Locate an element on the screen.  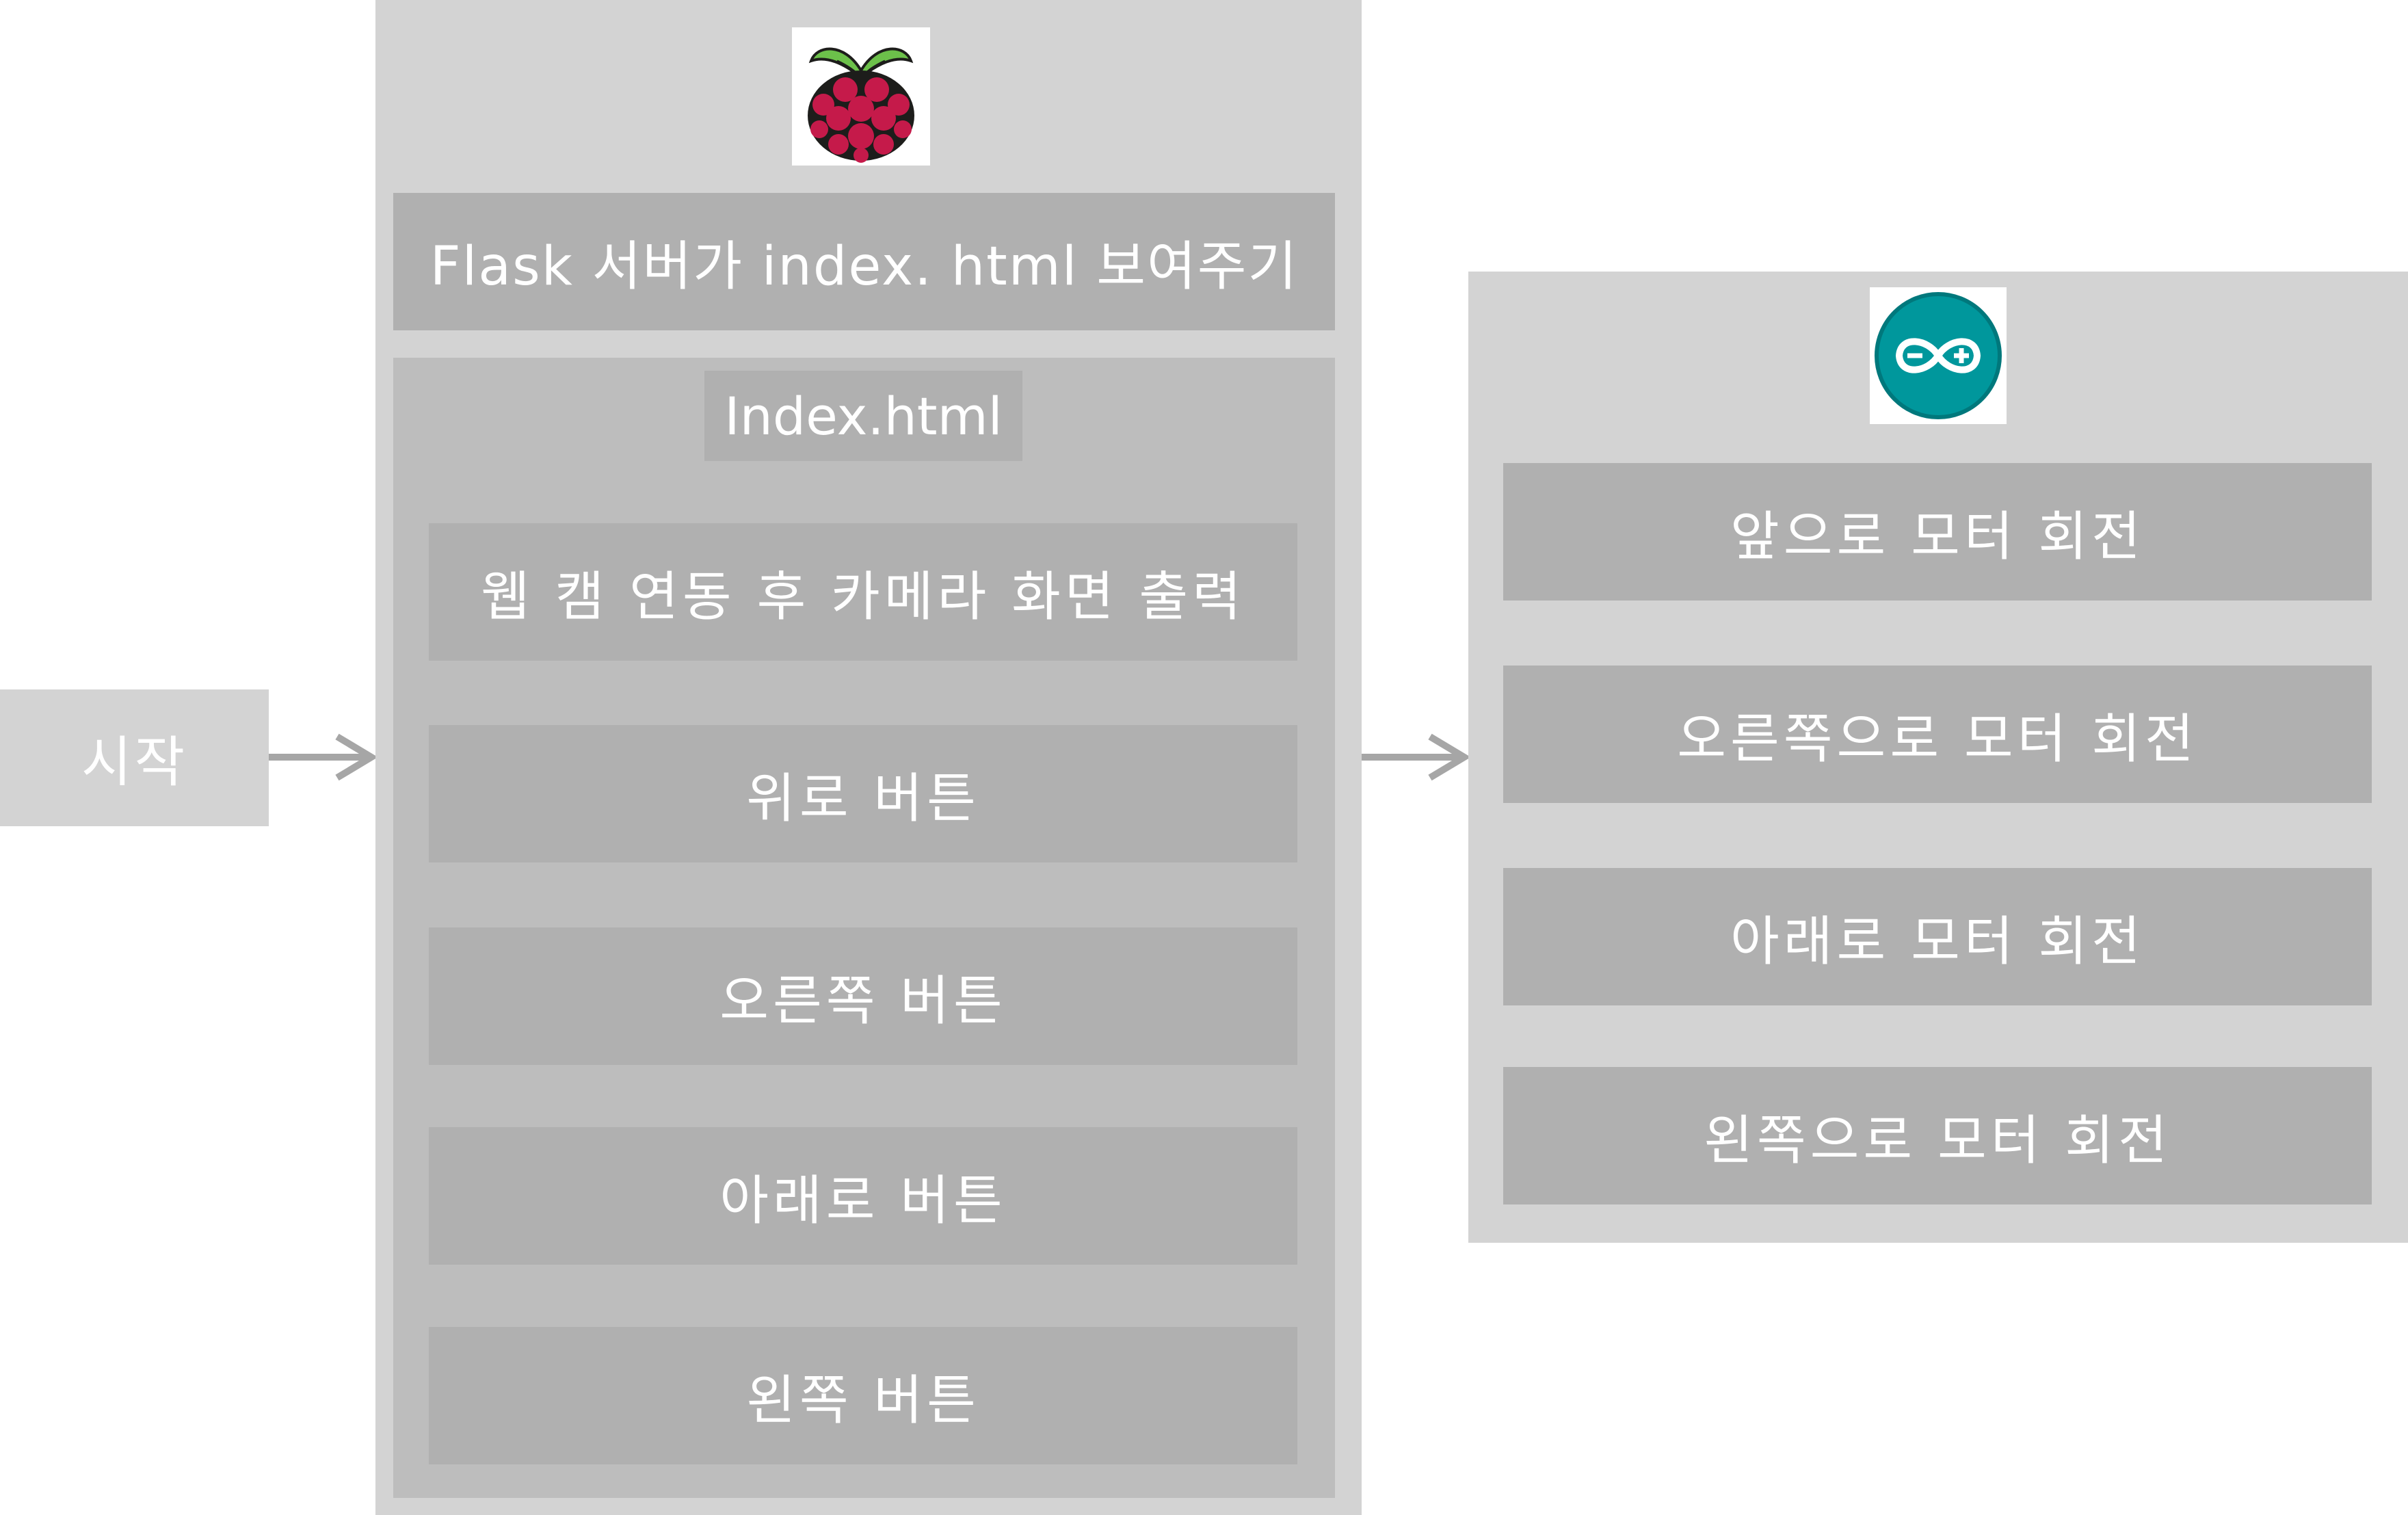
arrow-rpi-to-arduino is located at coordinates (1416, 757).